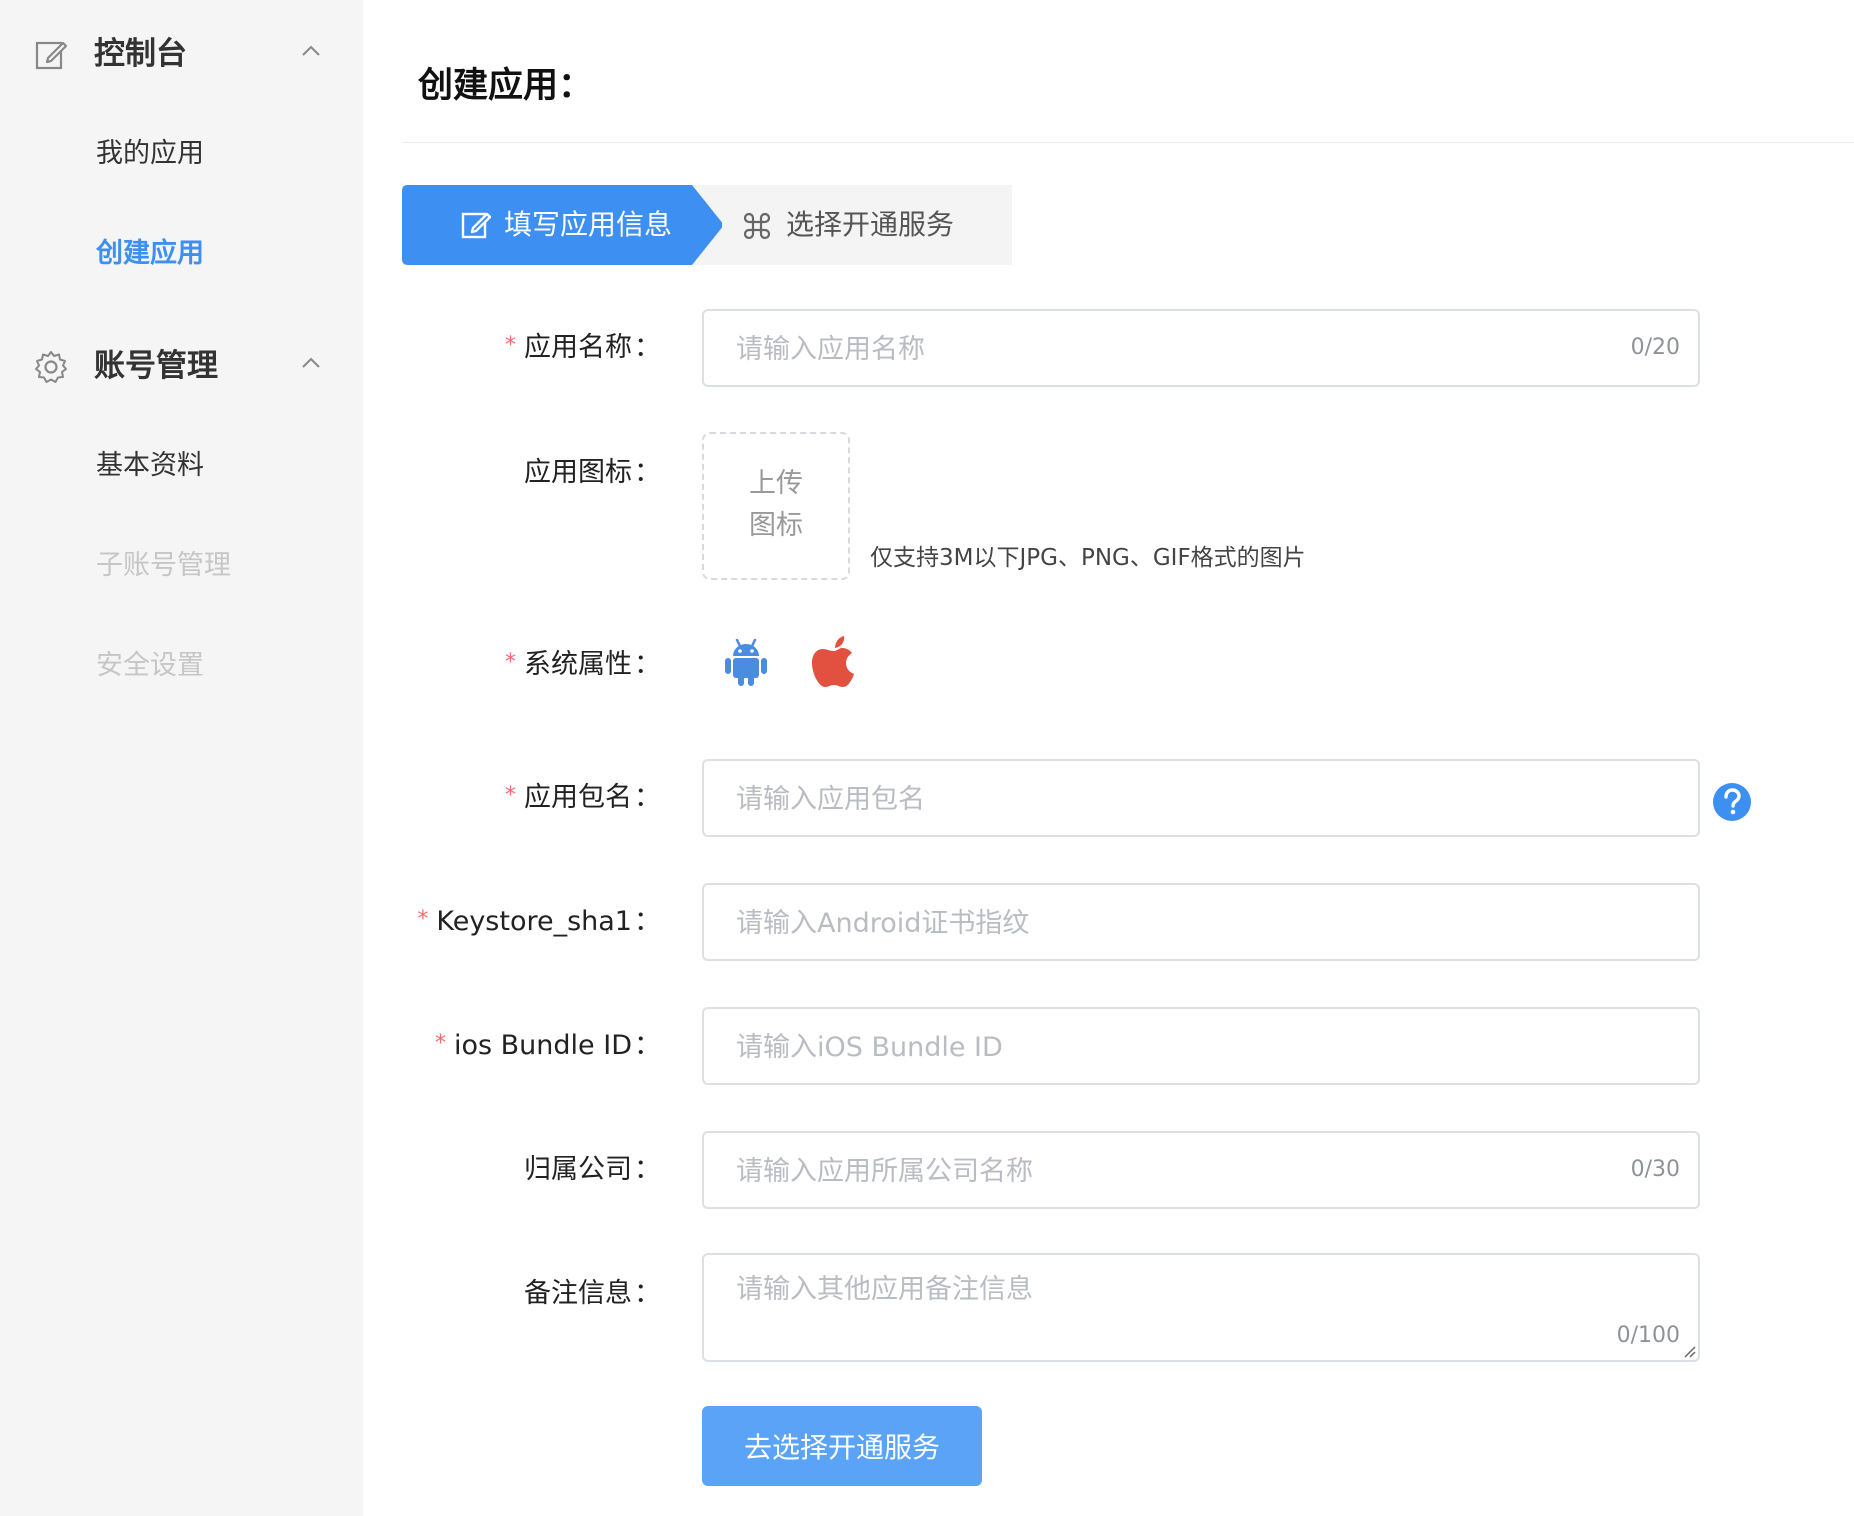 Image resolution: width=1854 pixels, height=1516 pixels. Describe the element at coordinates (1176, 349) in the screenshot. I see `app-name-input` at that location.